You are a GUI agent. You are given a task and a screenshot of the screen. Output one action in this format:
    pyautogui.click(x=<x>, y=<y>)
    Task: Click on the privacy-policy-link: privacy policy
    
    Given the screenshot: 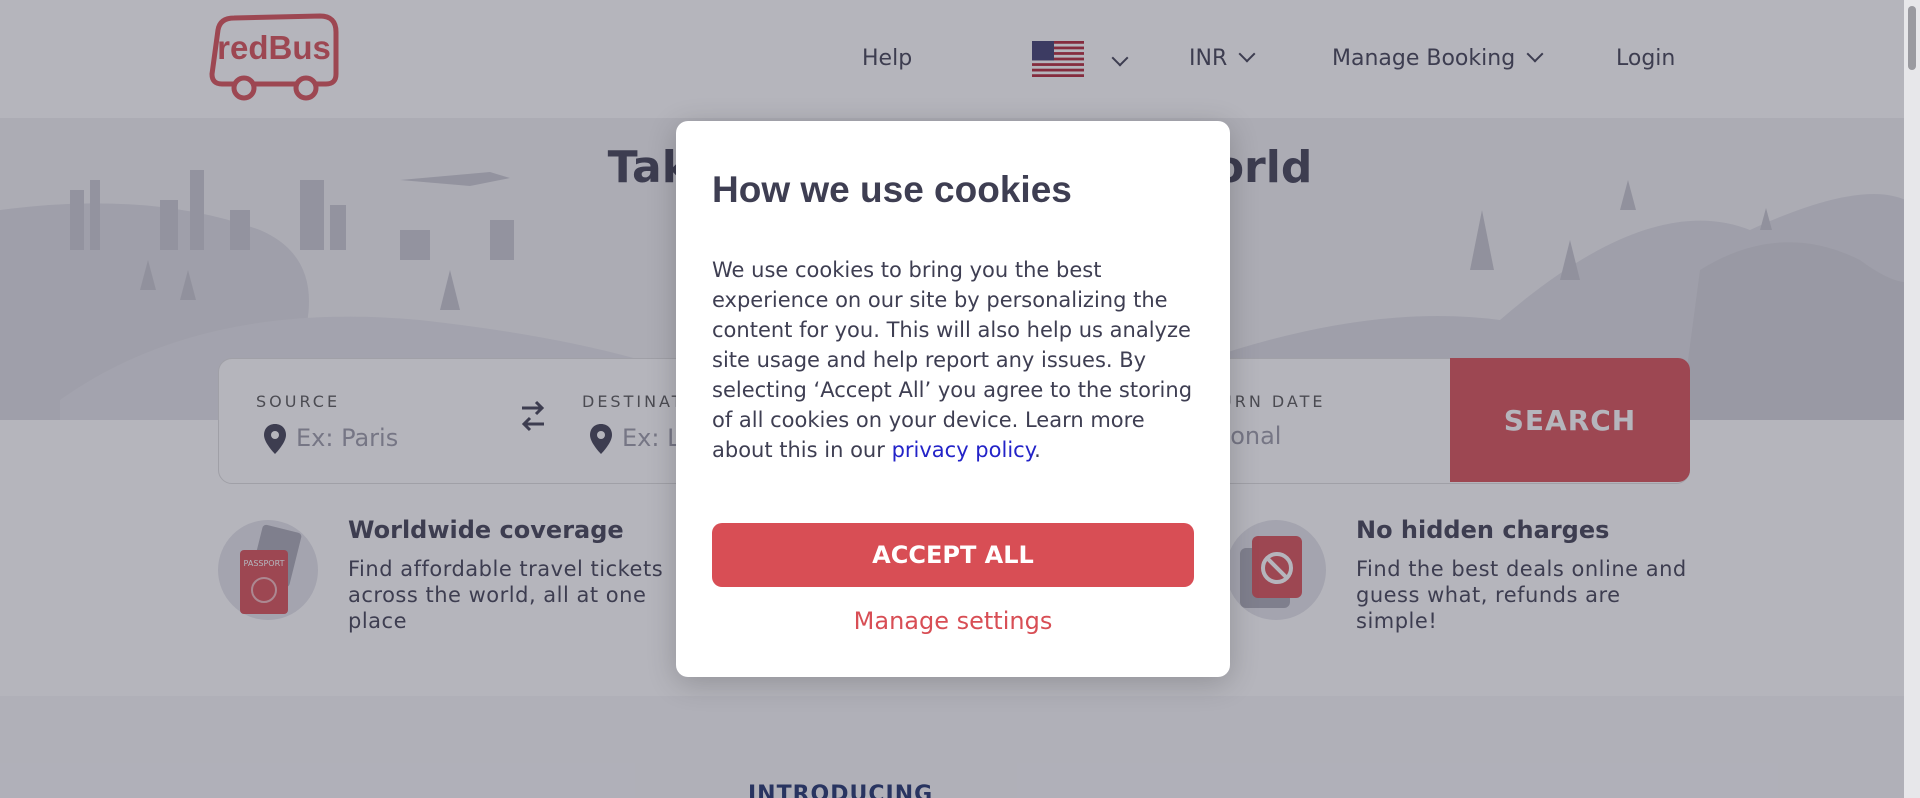 What is the action you would take?
    pyautogui.click(x=963, y=450)
    